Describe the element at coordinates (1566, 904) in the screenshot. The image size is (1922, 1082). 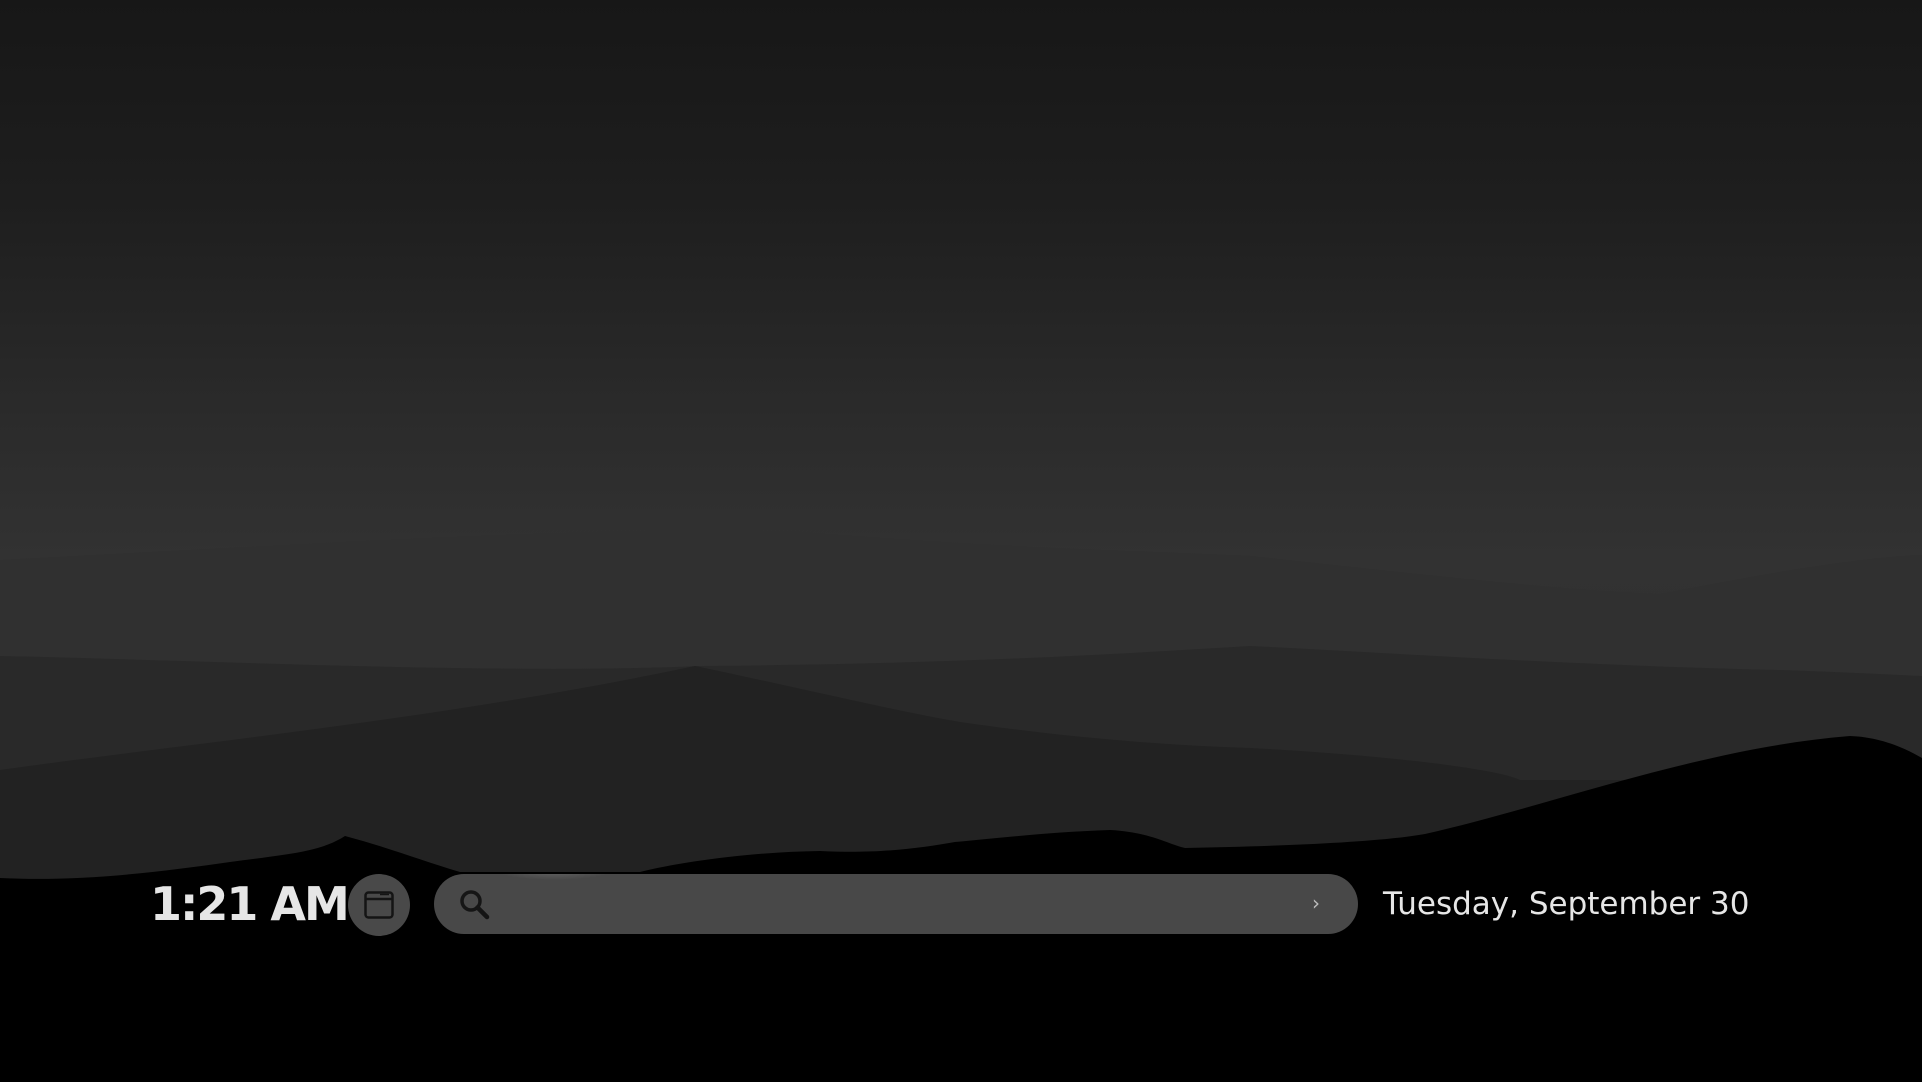
I see `date-display: Tuesday, September 30` at that location.